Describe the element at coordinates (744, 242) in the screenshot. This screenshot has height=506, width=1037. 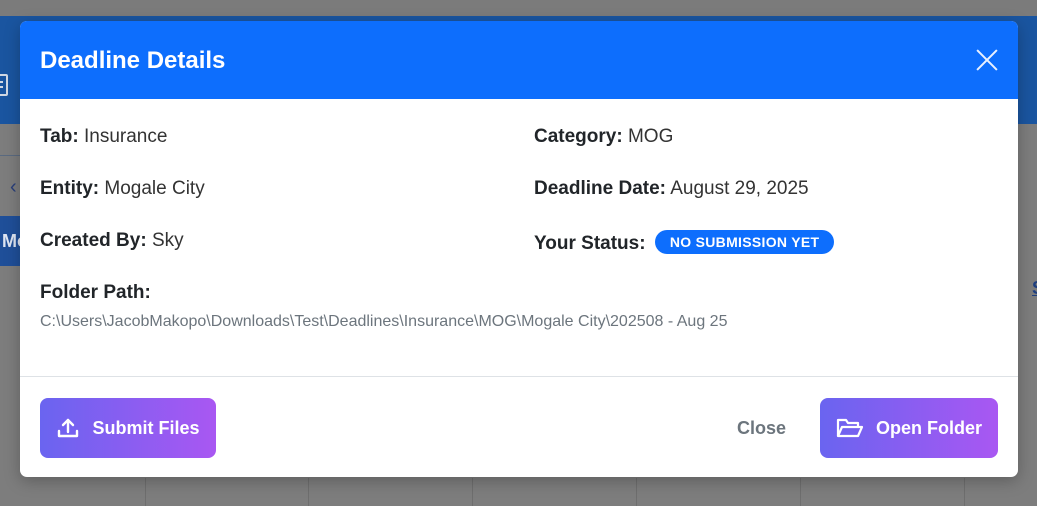
I see `status-badge: NO SUBMISSION YET` at that location.